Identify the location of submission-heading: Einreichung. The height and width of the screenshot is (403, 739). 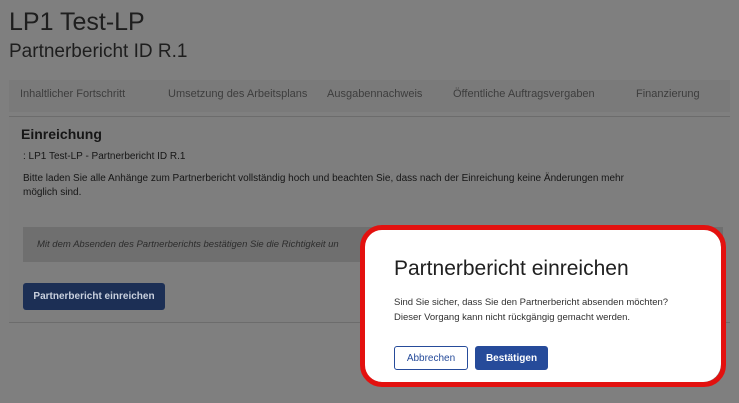
(61, 134).